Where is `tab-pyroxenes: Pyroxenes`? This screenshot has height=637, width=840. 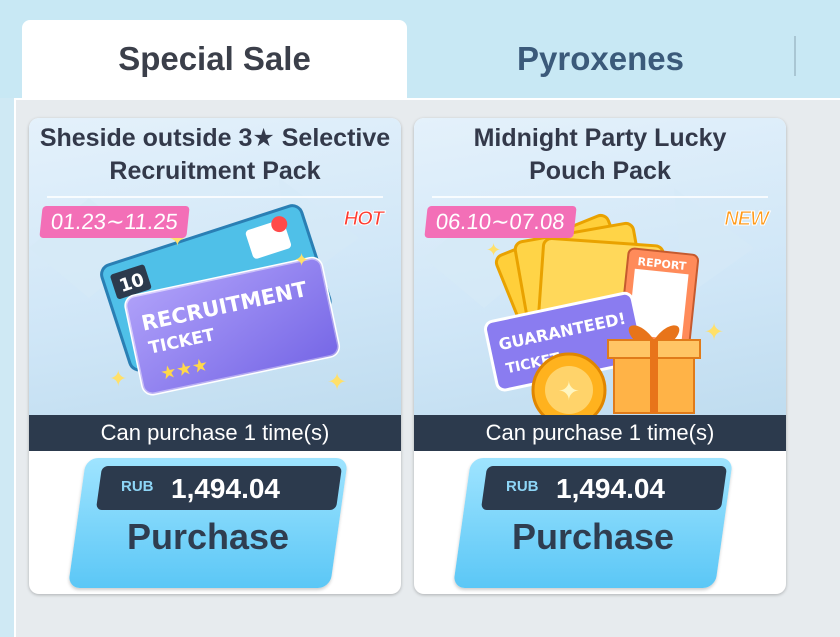 tab-pyroxenes: Pyroxenes is located at coordinates (600, 59).